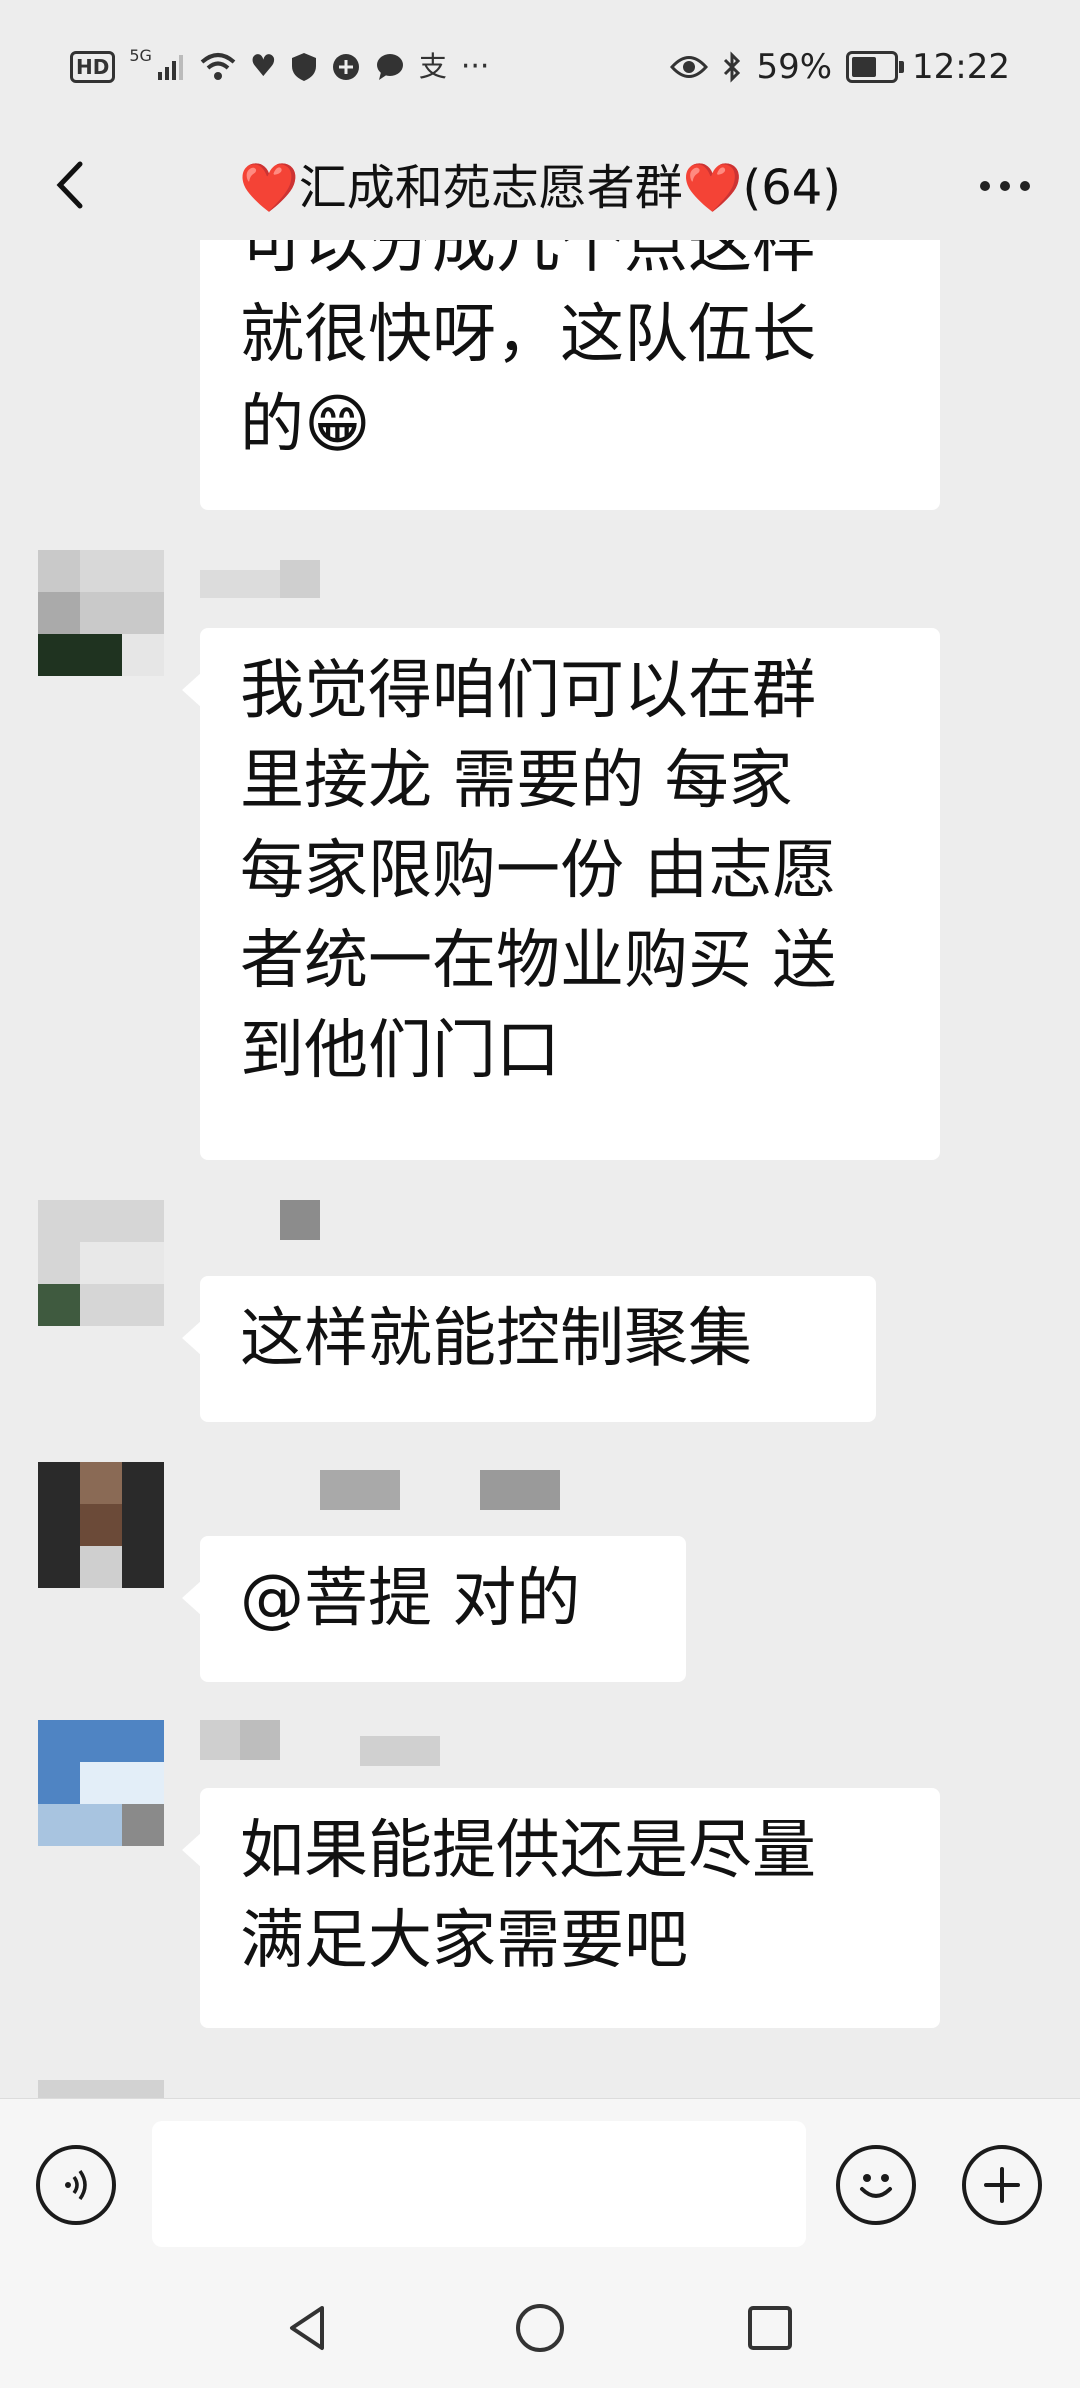 The height and width of the screenshot is (2388, 1080). I want to click on message-line: 满足大家需要吧, so click(464, 1941).